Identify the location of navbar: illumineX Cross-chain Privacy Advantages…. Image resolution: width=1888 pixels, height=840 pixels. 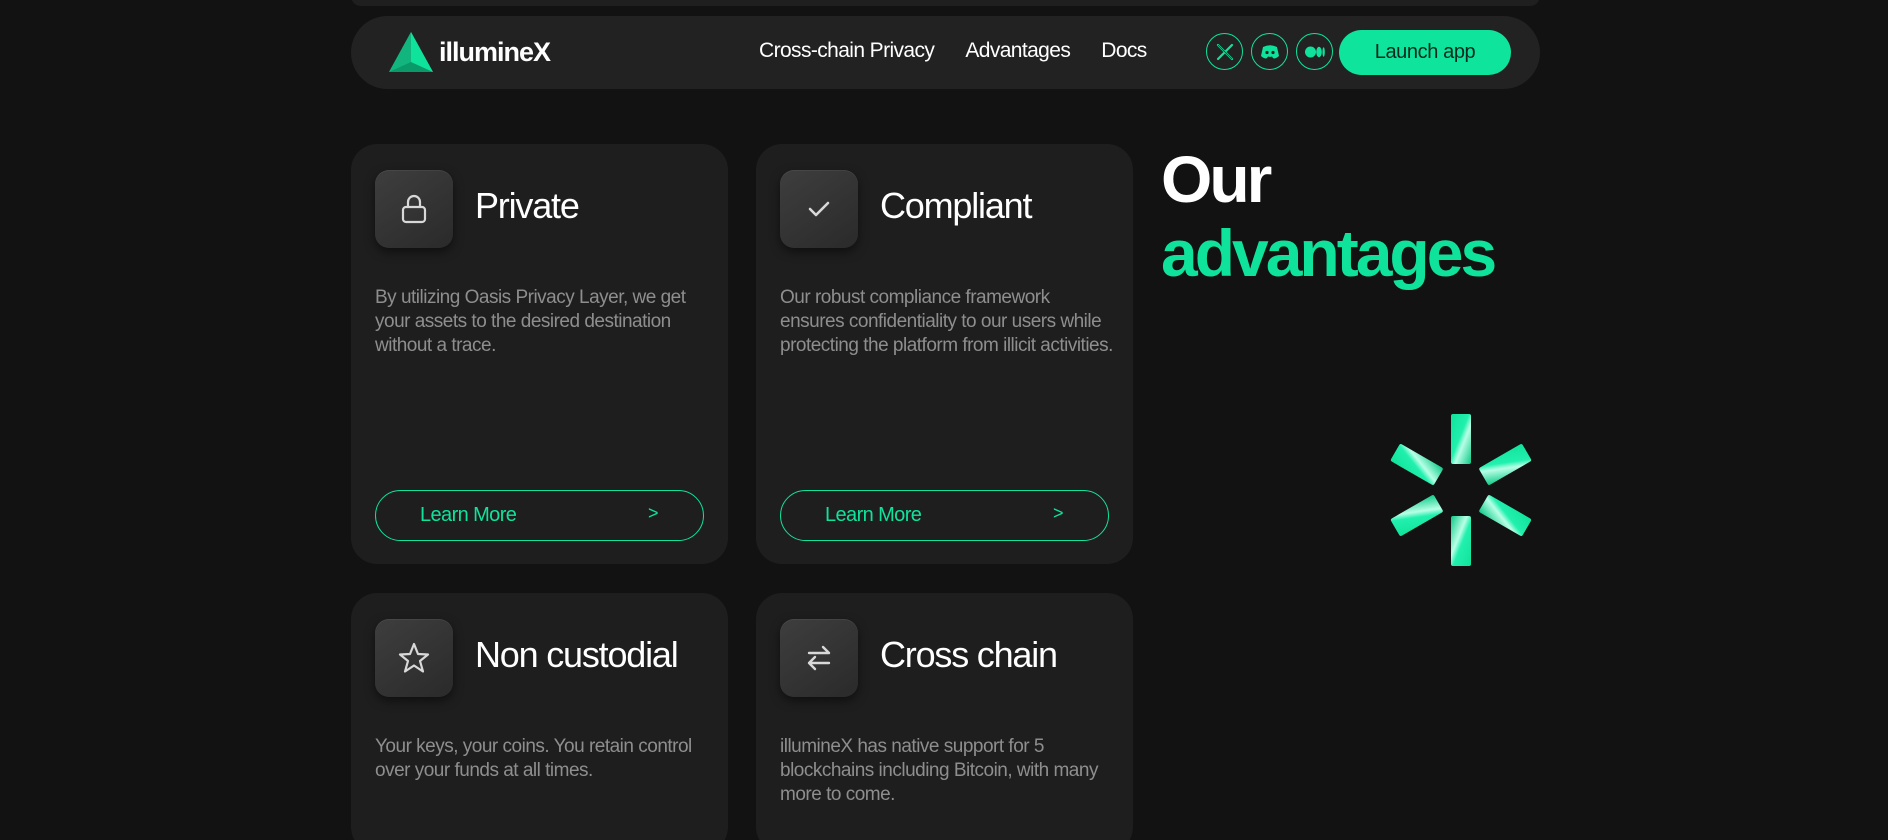
(945, 52).